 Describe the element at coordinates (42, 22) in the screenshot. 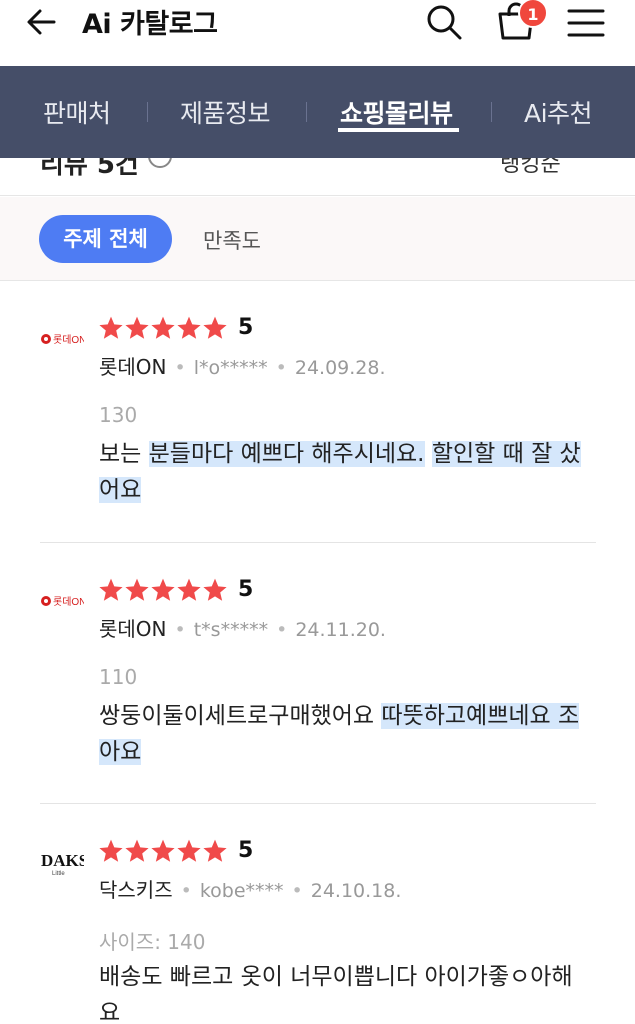

I see `back-arrow-icon` at that location.